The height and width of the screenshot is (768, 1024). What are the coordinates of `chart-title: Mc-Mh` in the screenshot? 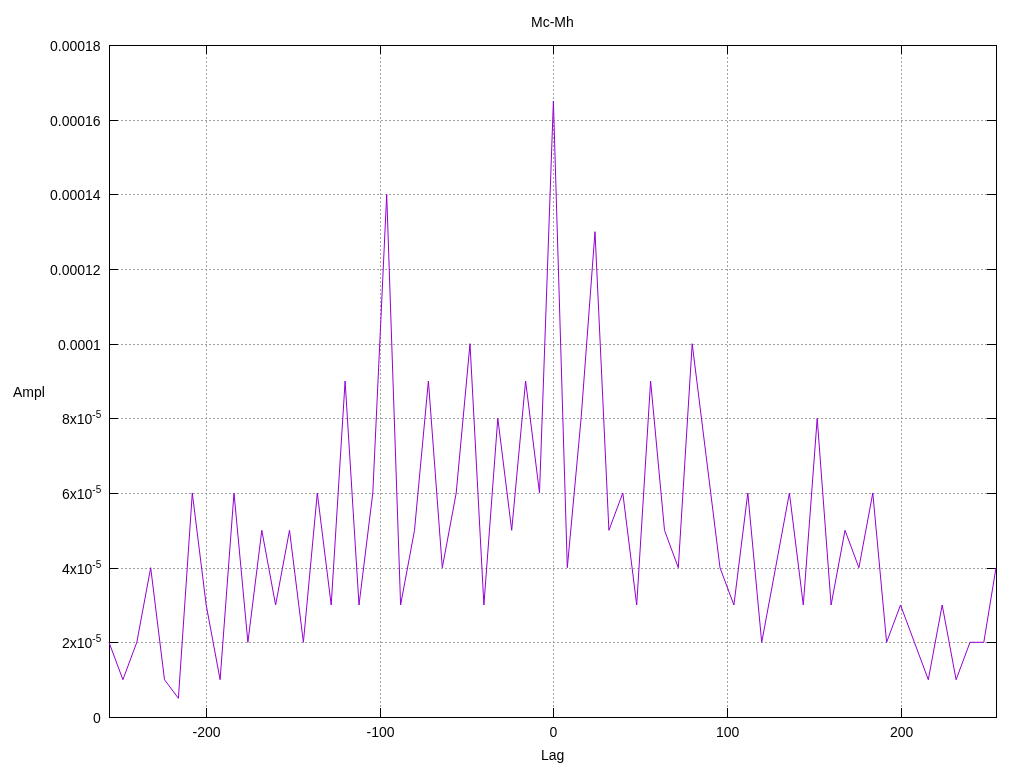 It's located at (552, 22).